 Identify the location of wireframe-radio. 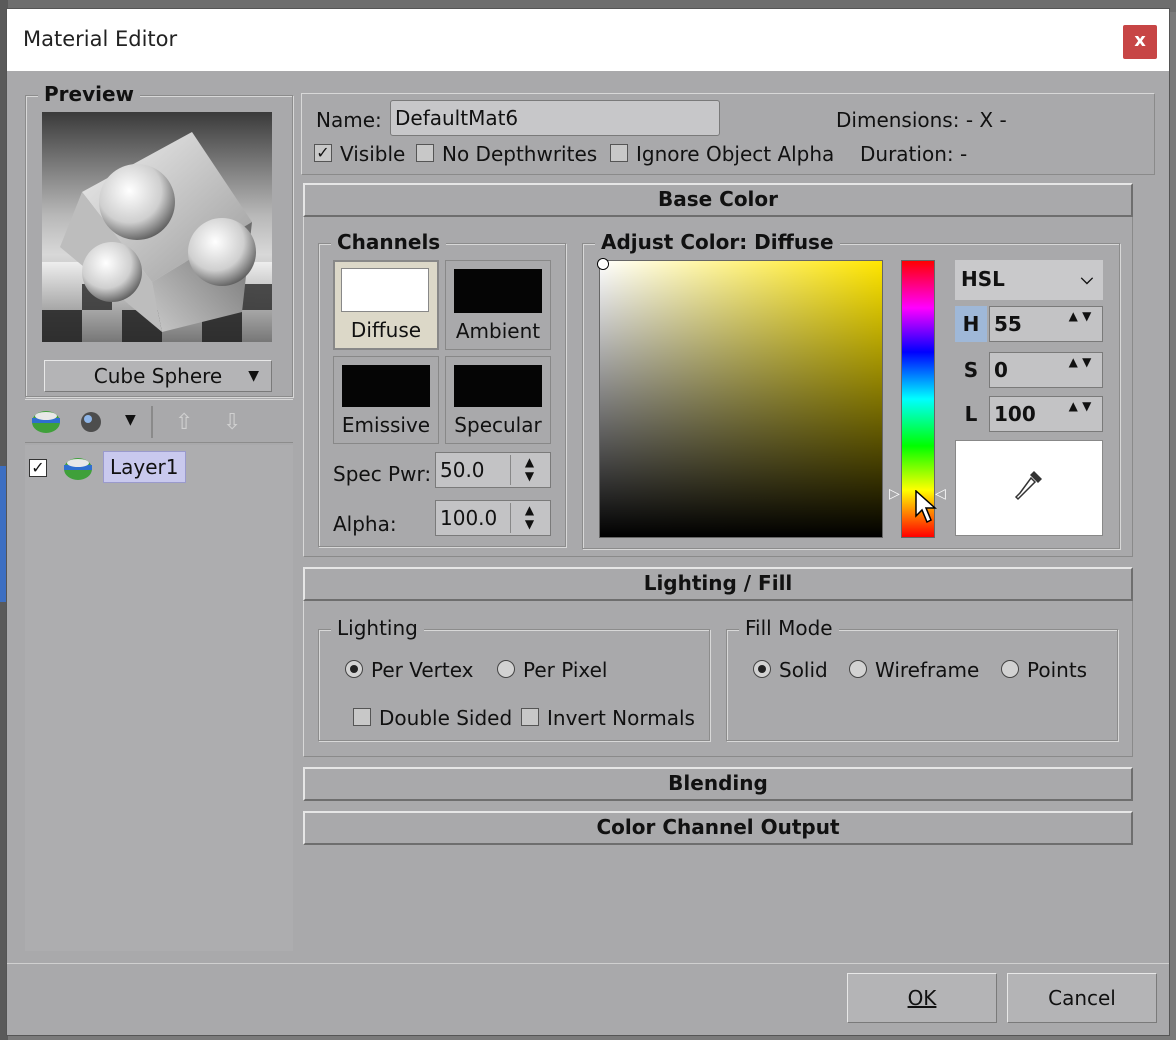
(858, 669).